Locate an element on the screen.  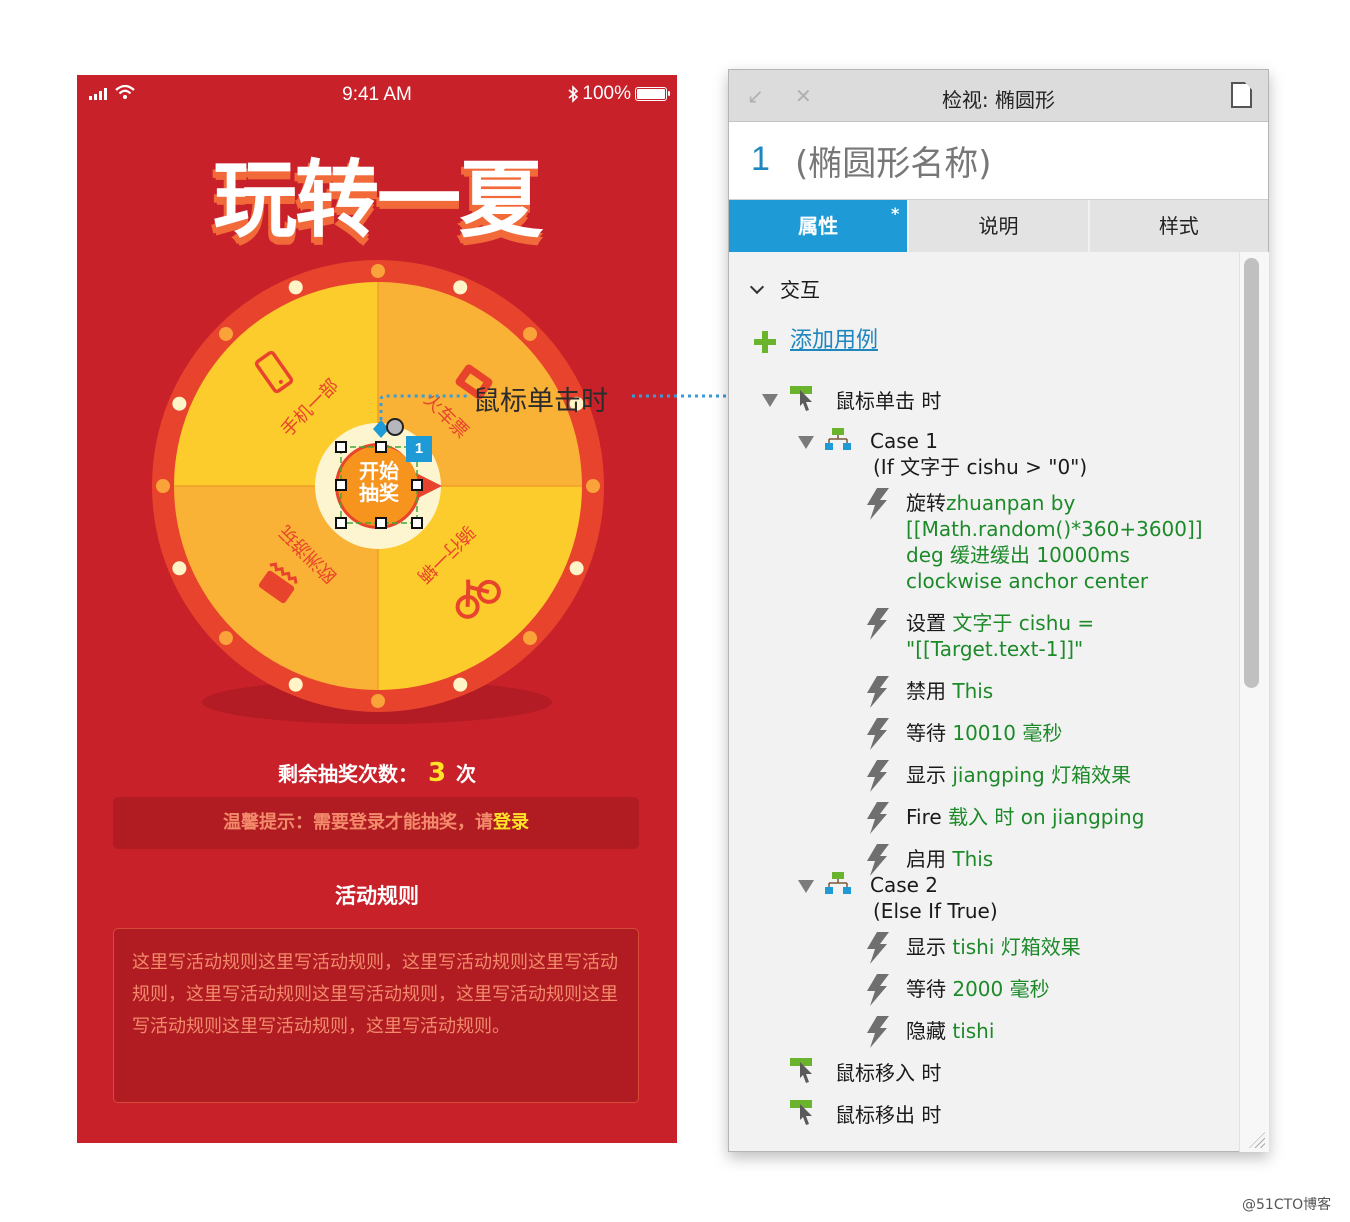
tip-text: 温馨提示：需要登录才能抽奖，请 is located at coordinates (358, 822).